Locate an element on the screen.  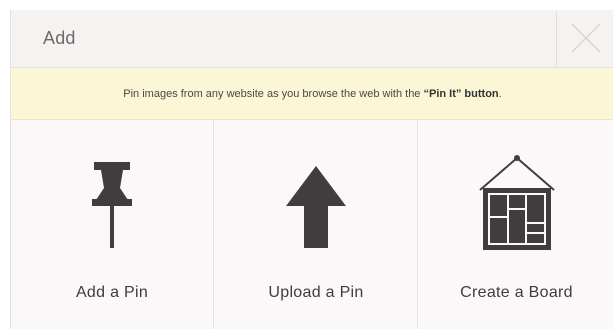
upload-a-pin-label: Upload a Pin is located at coordinates (316, 292).